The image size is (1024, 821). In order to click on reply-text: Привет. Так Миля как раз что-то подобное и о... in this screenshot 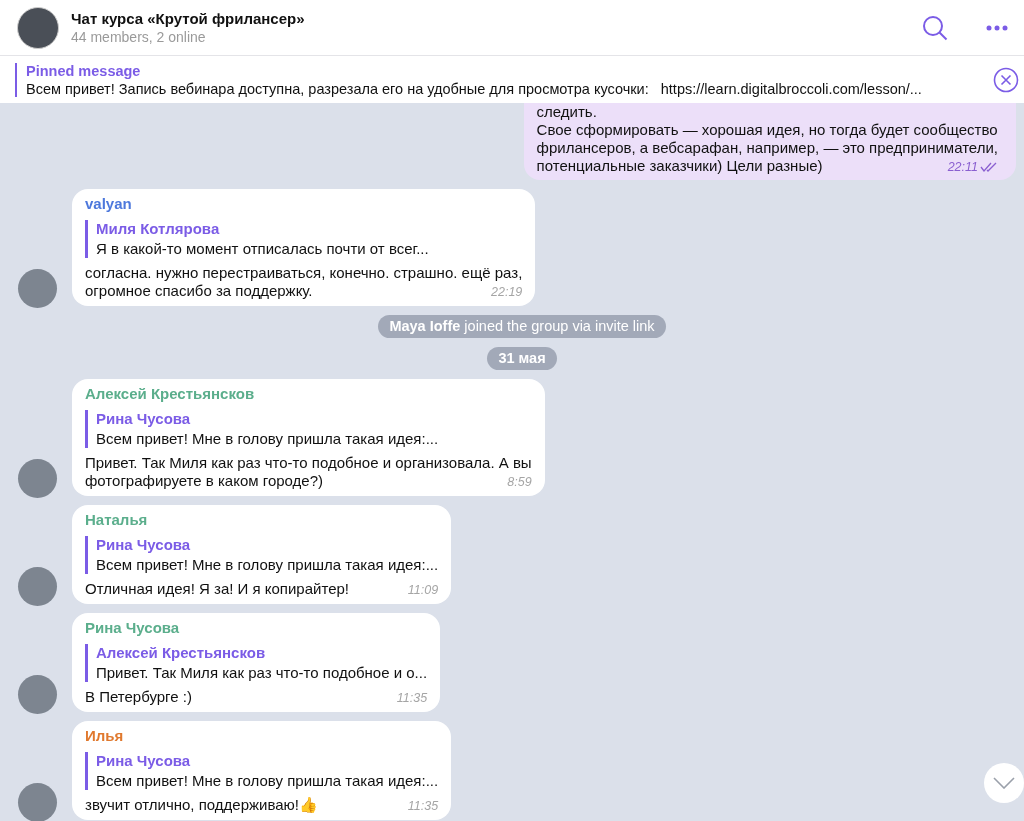, I will do `click(262, 673)`.